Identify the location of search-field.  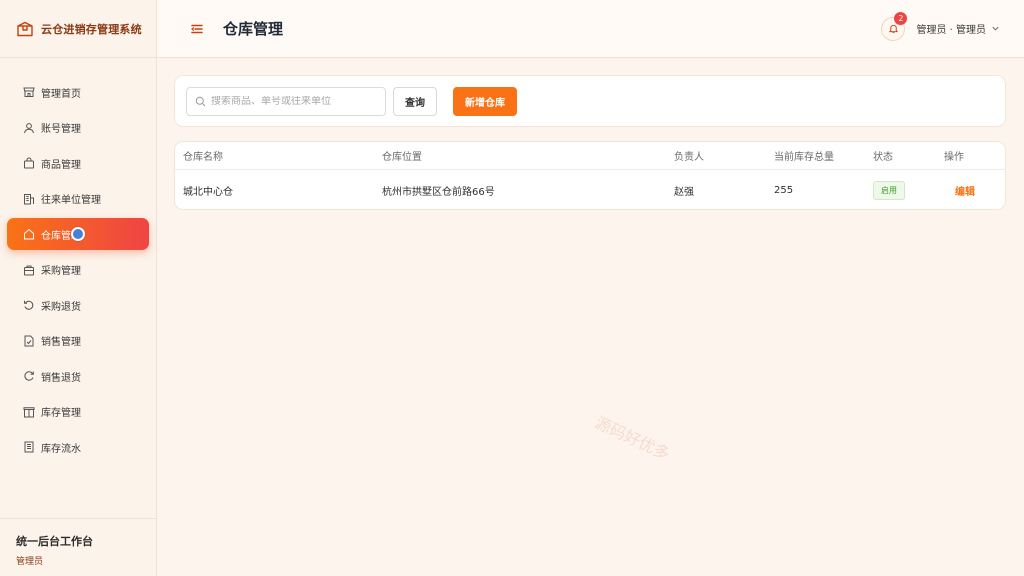
(286, 101).